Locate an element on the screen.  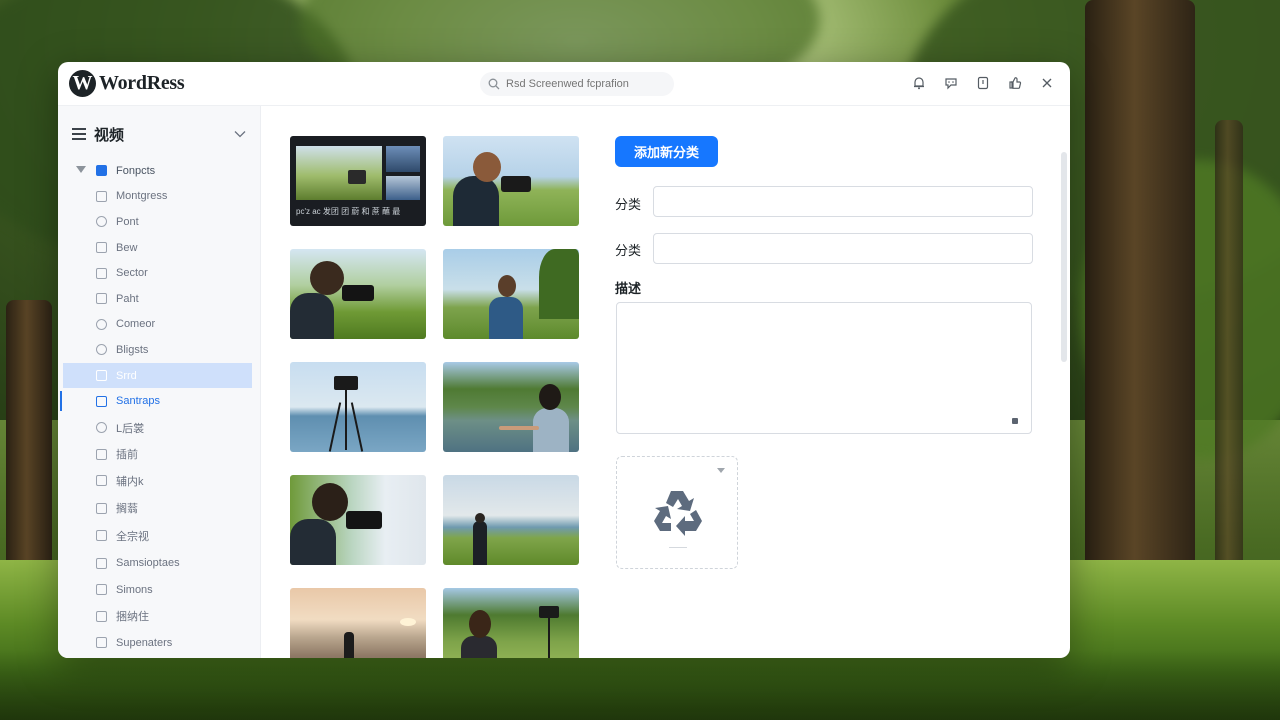
thumbnail-caption: pc'z ac 发团 团 蔚 和 蔗 蘸 最 is located at coordinates (348, 211).